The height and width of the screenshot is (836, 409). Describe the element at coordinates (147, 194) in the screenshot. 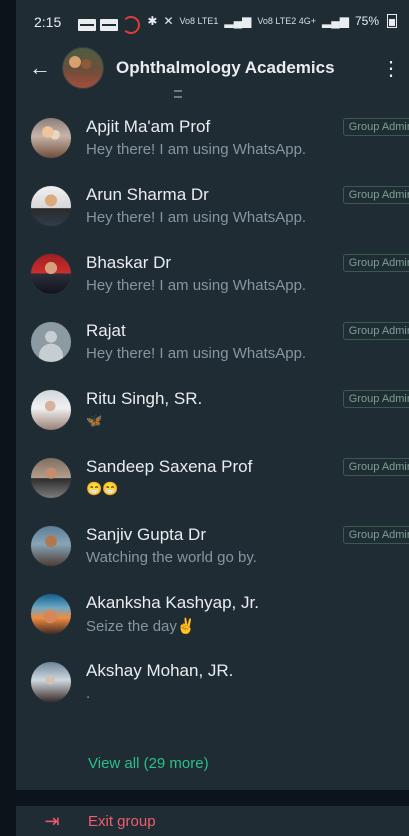

I see `member-name: Arun Sharma Dr` at that location.